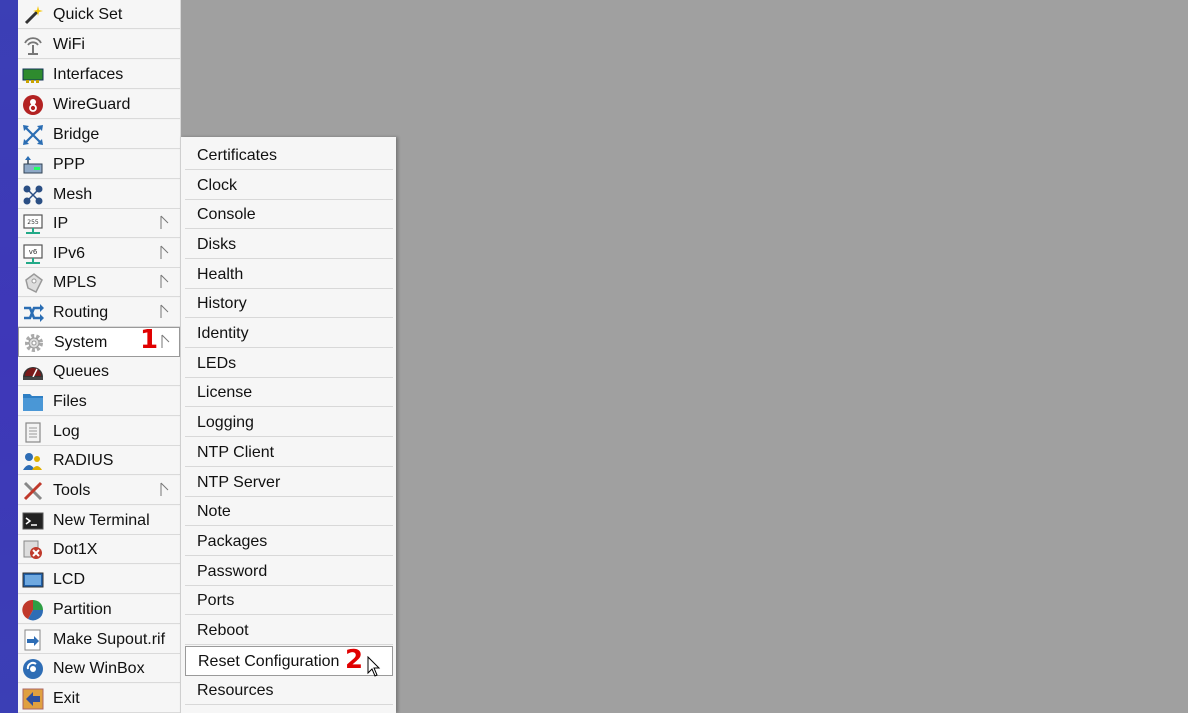 The height and width of the screenshot is (713, 1188). Describe the element at coordinates (33, 46) in the screenshot. I see `wifi-antenna-icon` at that location.